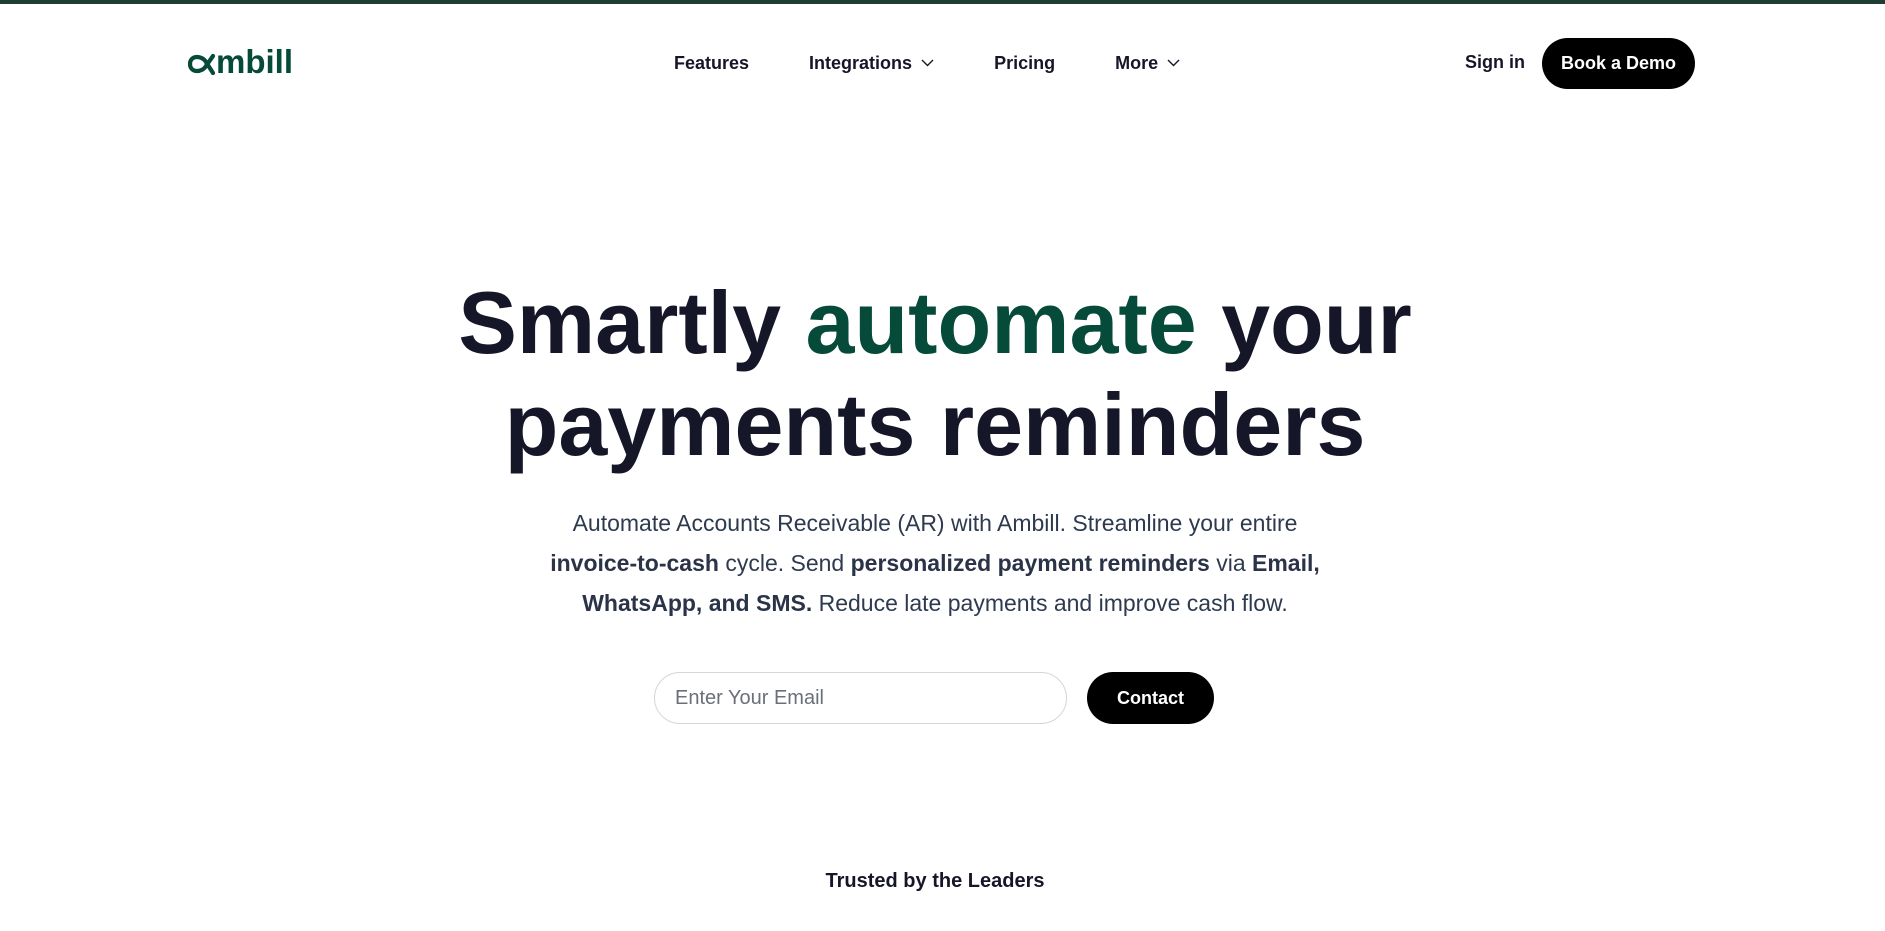 This screenshot has height=931, width=1885. Describe the element at coordinates (861, 62) in the screenshot. I see `nav-item-label: Integrations` at that location.